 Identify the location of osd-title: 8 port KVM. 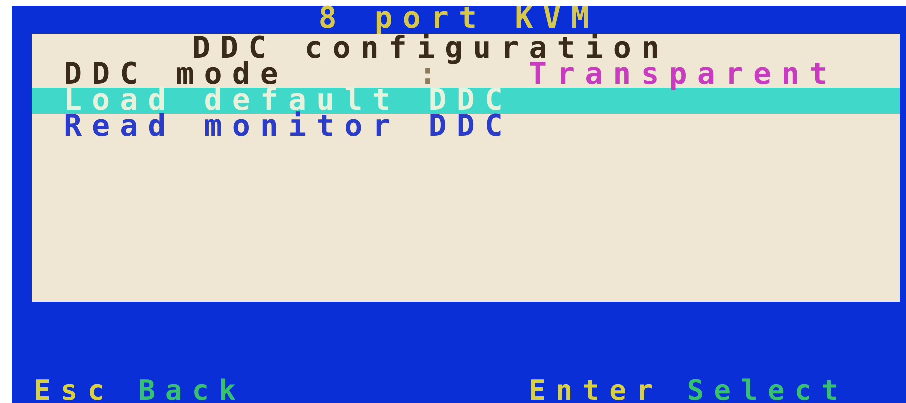
(459, 20).